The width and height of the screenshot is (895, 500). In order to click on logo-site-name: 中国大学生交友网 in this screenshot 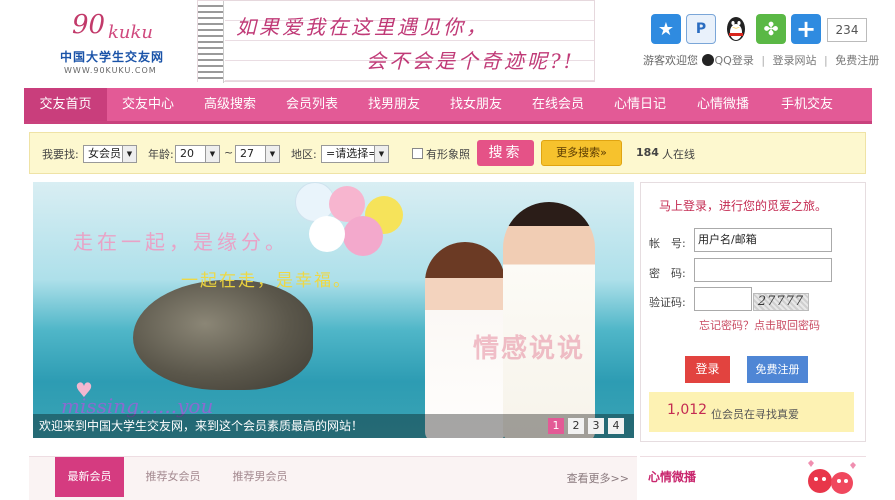, I will do `click(112, 57)`.